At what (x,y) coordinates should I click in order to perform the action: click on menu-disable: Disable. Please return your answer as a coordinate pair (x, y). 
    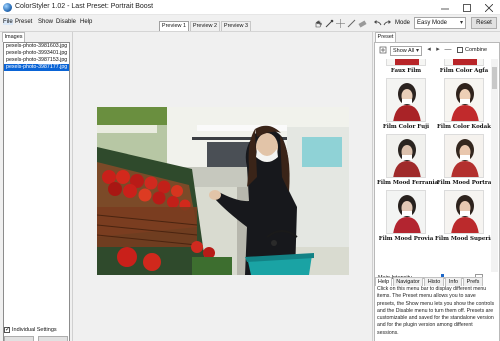
    Looking at the image, I should click on (66, 22).